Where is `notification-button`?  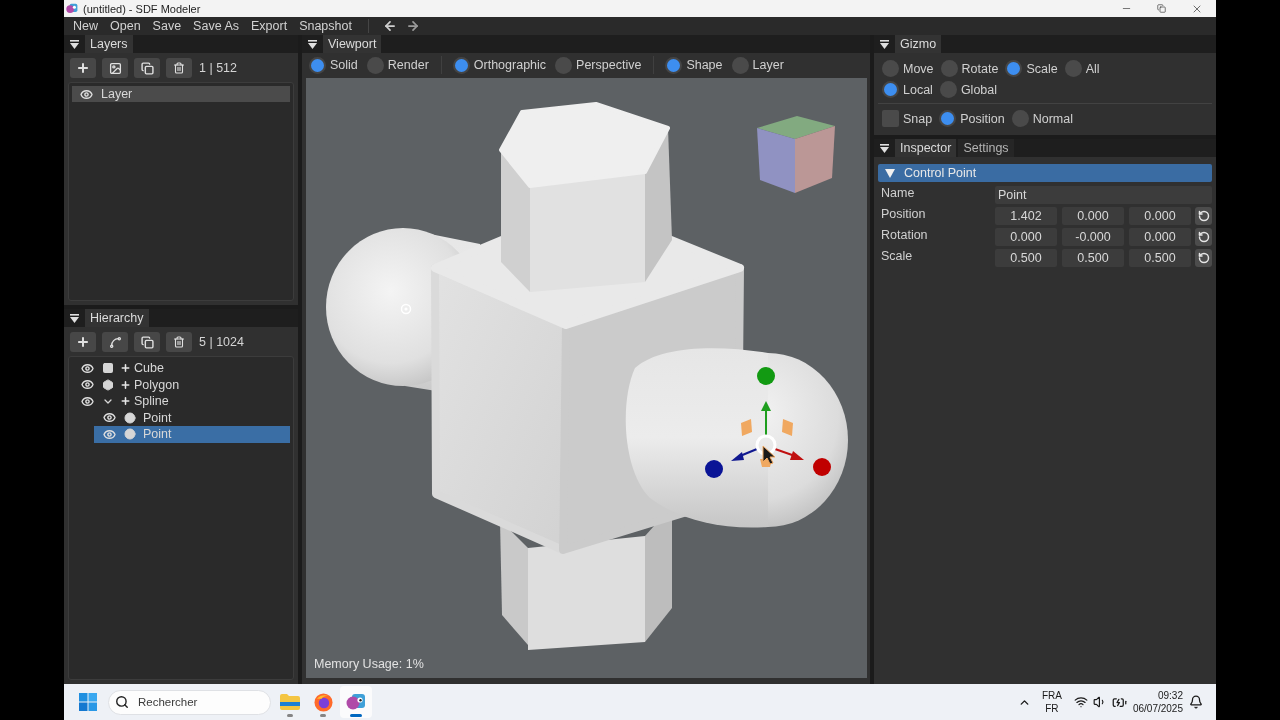 notification-button is located at coordinates (1196, 702).